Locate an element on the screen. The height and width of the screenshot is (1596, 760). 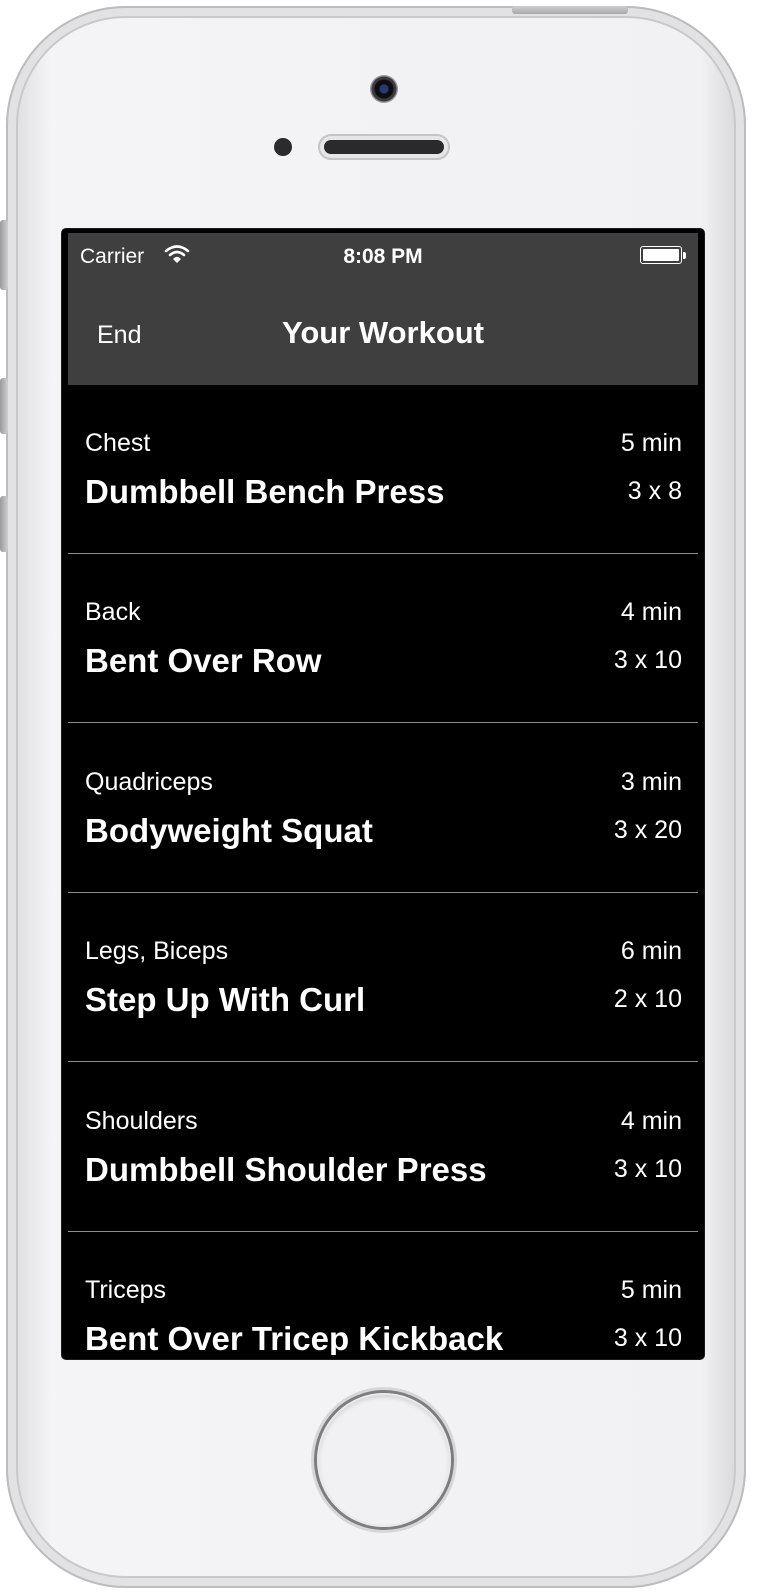
navigation-bar: Carrier 8:08 PM End Your Workout is located at coordinates (383, 309).